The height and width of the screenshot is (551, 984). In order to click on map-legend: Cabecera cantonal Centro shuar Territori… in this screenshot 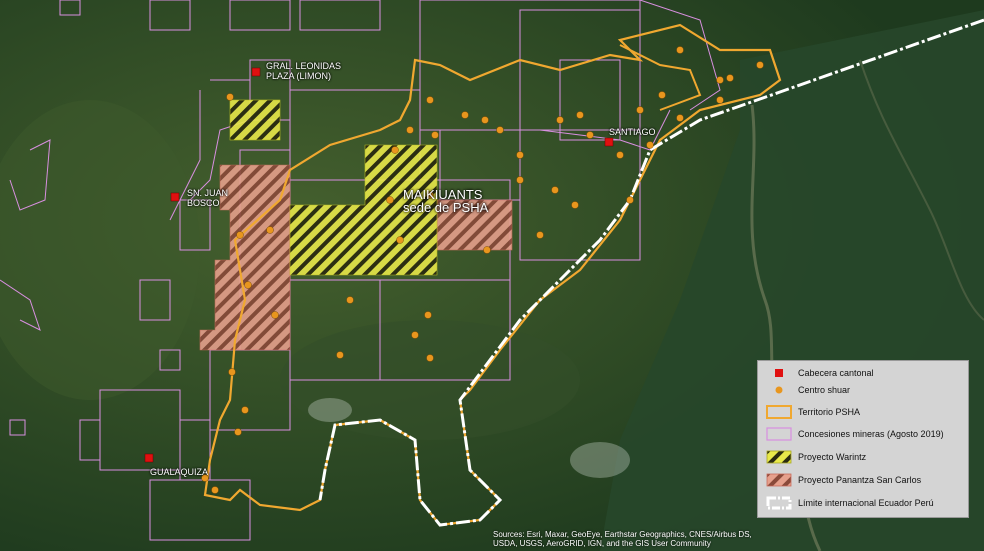, I will do `click(863, 439)`.